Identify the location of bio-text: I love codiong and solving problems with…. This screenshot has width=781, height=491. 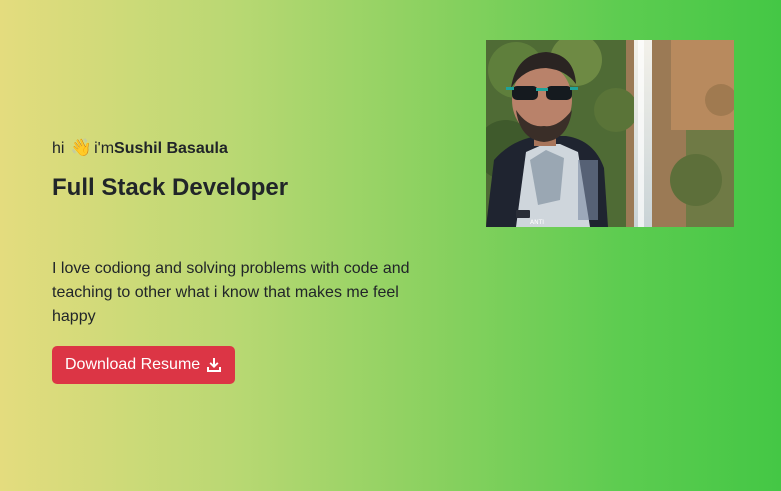
(231, 292).